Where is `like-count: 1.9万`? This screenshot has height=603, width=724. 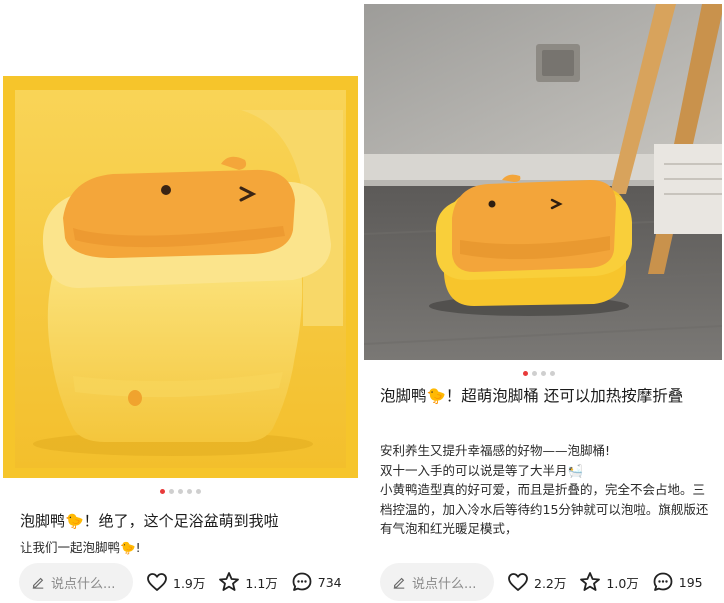 like-count: 1.9万 is located at coordinates (189, 583).